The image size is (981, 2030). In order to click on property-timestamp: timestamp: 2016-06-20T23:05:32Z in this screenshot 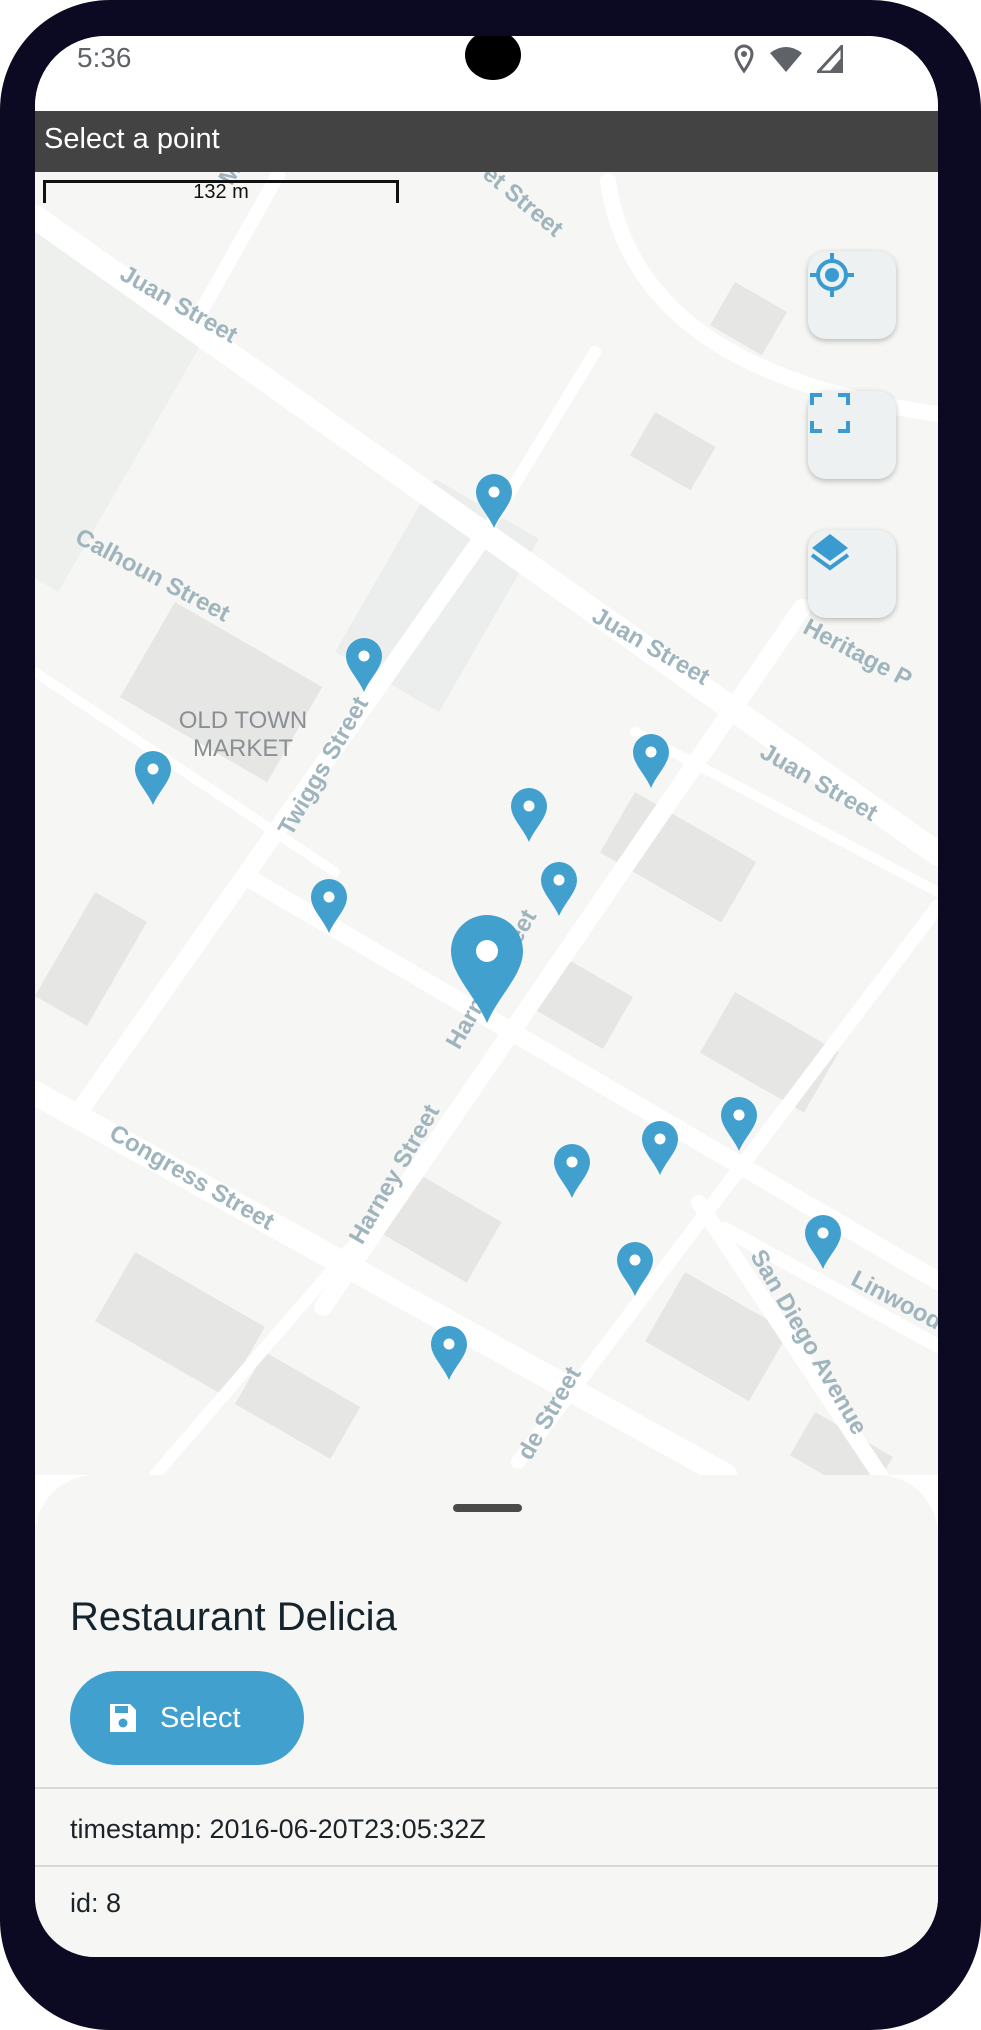, I will do `click(278, 1829)`.